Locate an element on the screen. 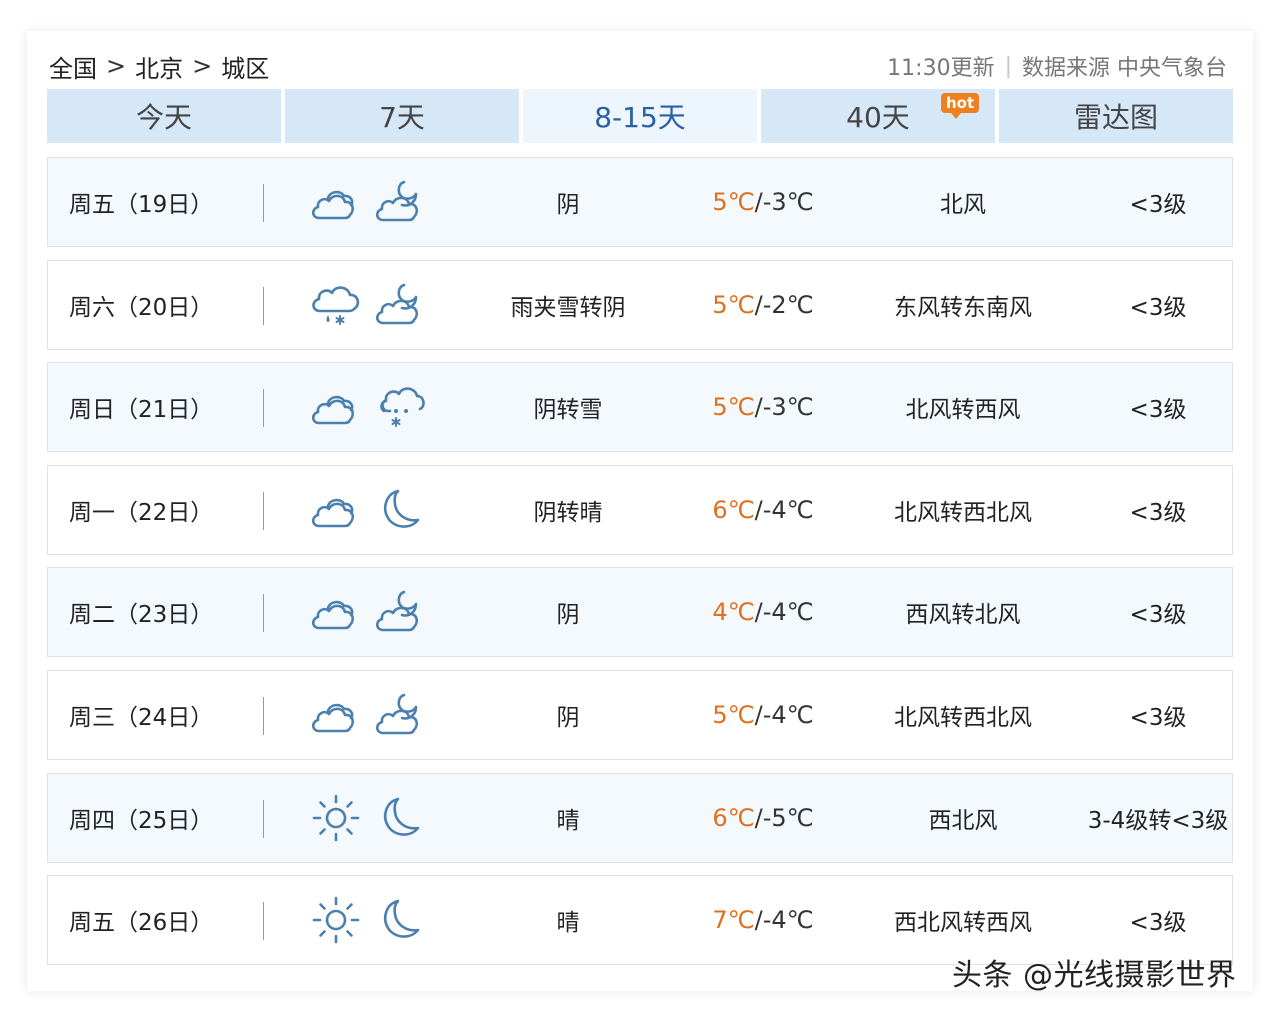 Image resolution: width=1280 pixels, height=1016 pixels. tab-0: 今天 is located at coordinates (164, 116).